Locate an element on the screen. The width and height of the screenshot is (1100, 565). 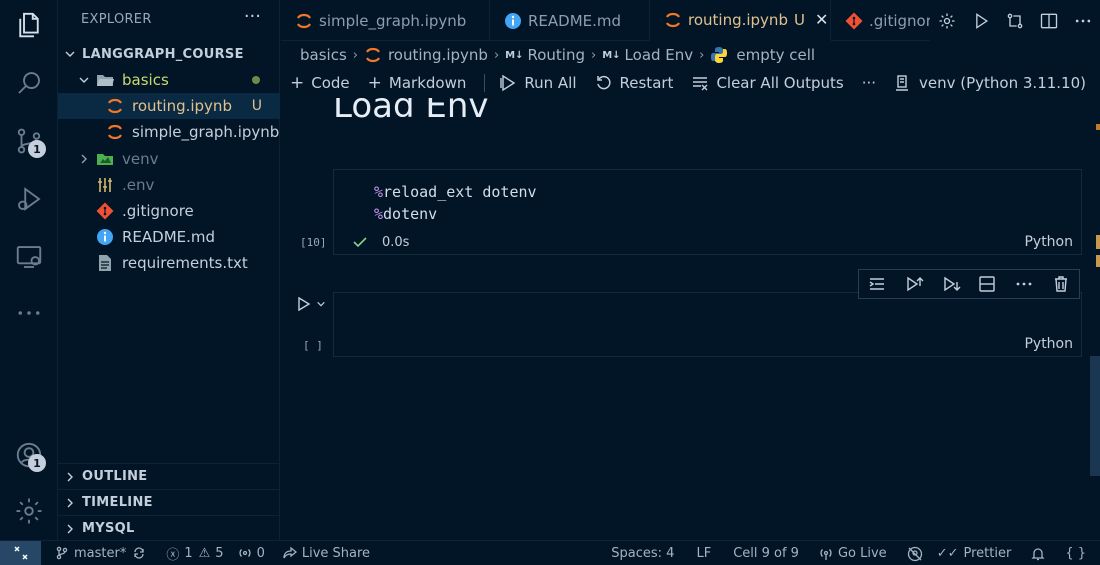
settings-gear-icon is located at coordinates (29, 511).